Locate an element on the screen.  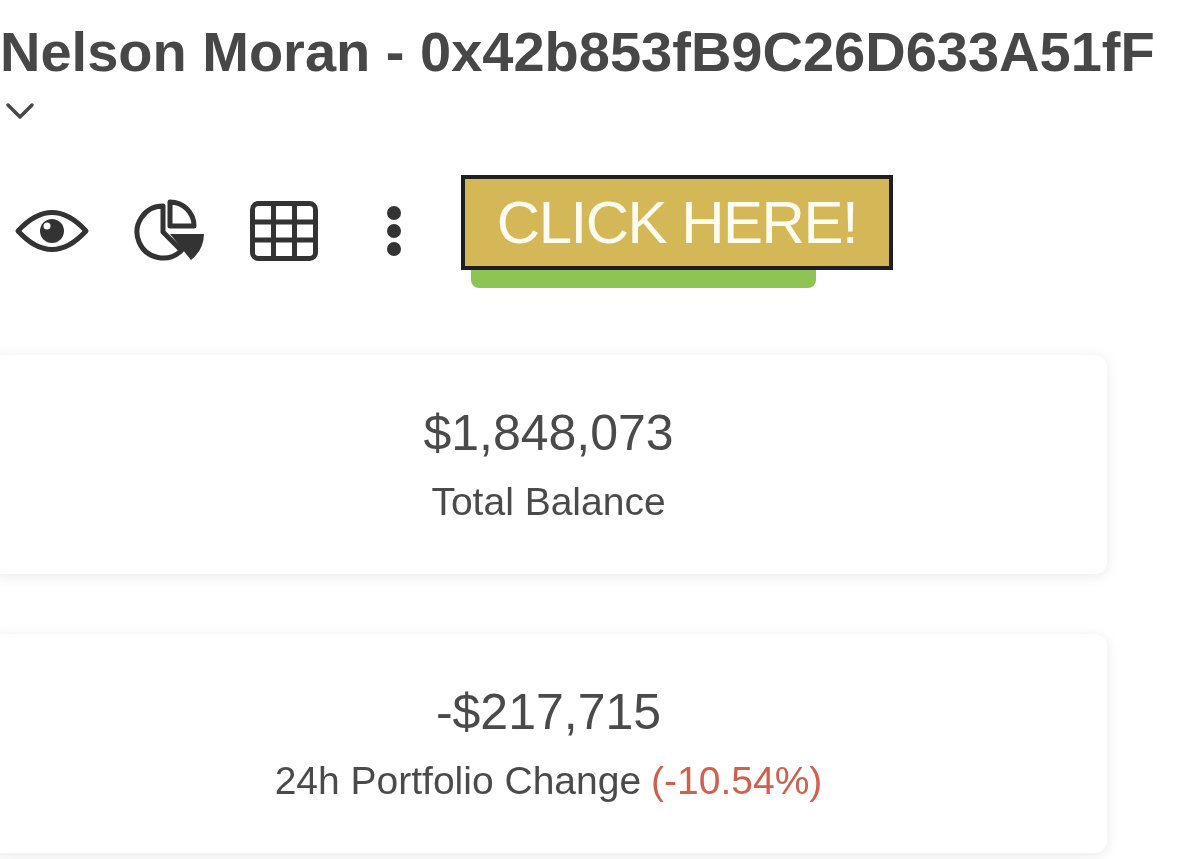
stat-label: 24h Portfolio Change is located at coordinates (458, 780).